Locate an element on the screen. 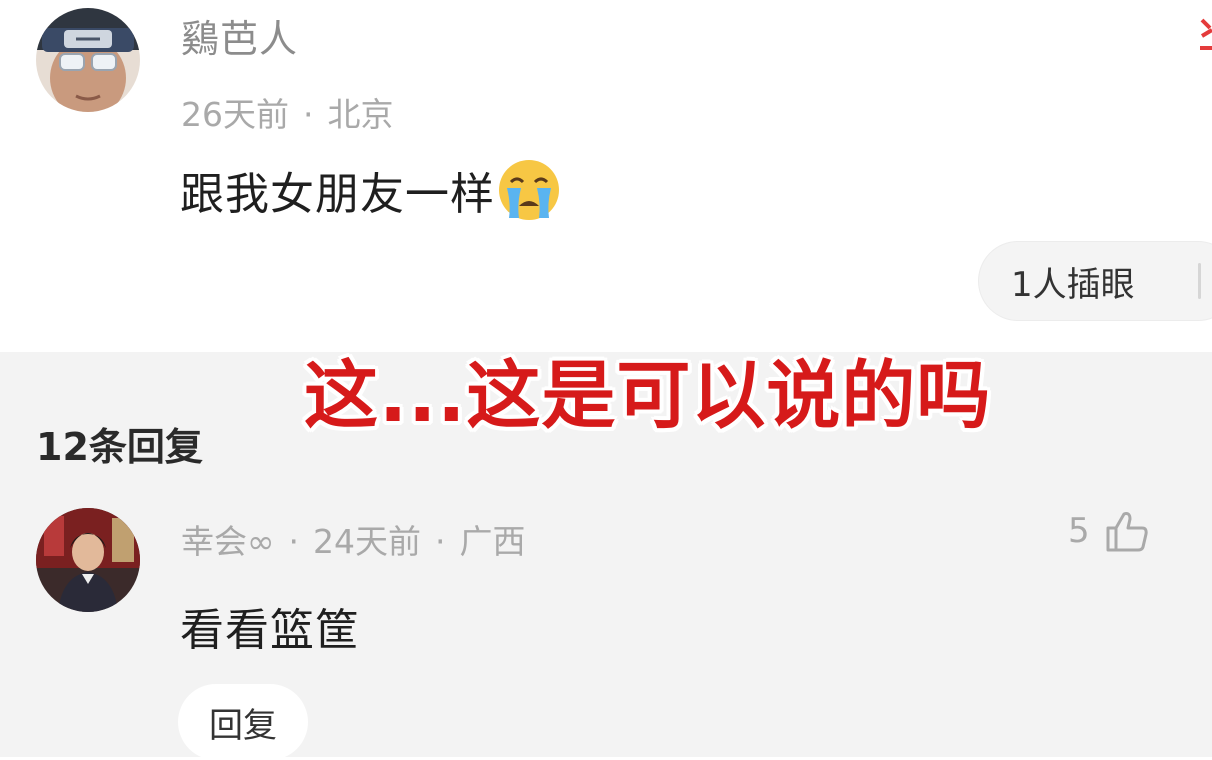 The height and width of the screenshot is (760, 1212). comment-meta: 26天前 · 北京 is located at coordinates (287, 112).